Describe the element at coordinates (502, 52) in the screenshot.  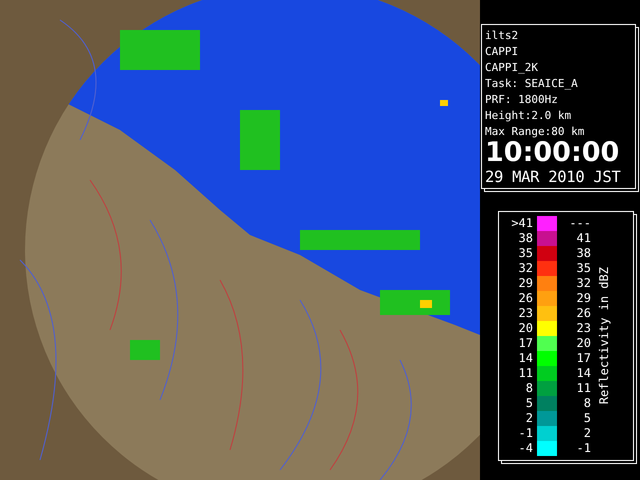
I see `info-line: CAPPI` at that location.